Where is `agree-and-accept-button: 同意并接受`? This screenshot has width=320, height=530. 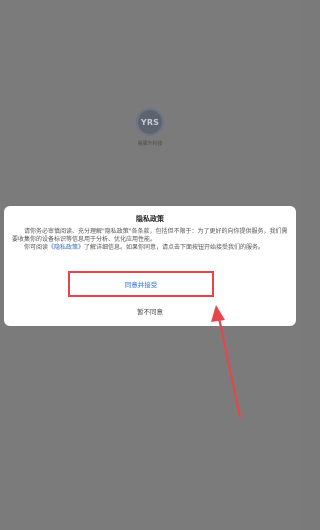 agree-and-accept-button: 同意并接受 is located at coordinates (141, 284).